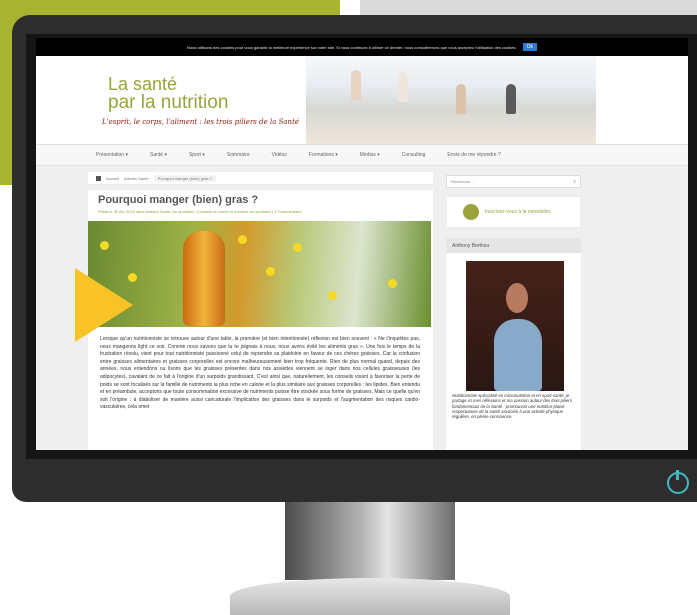 Image resolution: width=697 pixels, height=615 pixels. What do you see at coordinates (158, 155) in the screenshot?
I see `nav-item-sante: Santé ▾` at bounding box center [158, 155].